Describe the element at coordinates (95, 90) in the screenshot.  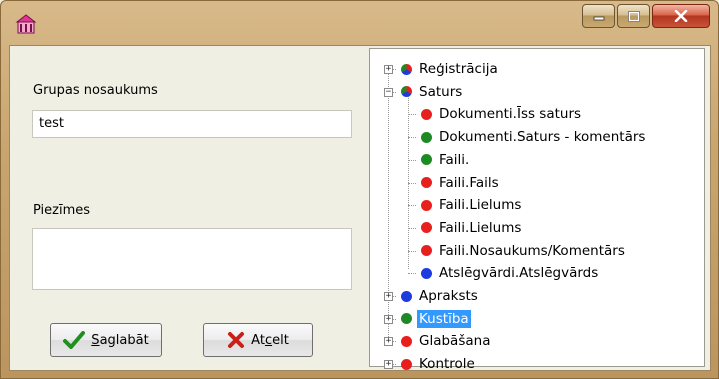
I see `group-name-label: Grupas nosaukums` at that location.